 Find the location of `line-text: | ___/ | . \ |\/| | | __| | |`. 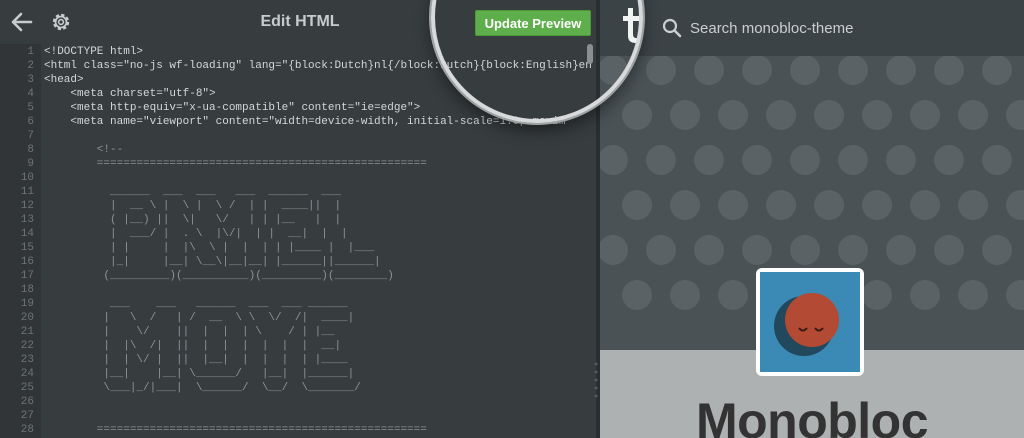

line-text: | ___/ | . \ |\/| | | __| | | is located at coordinates (196, 234).